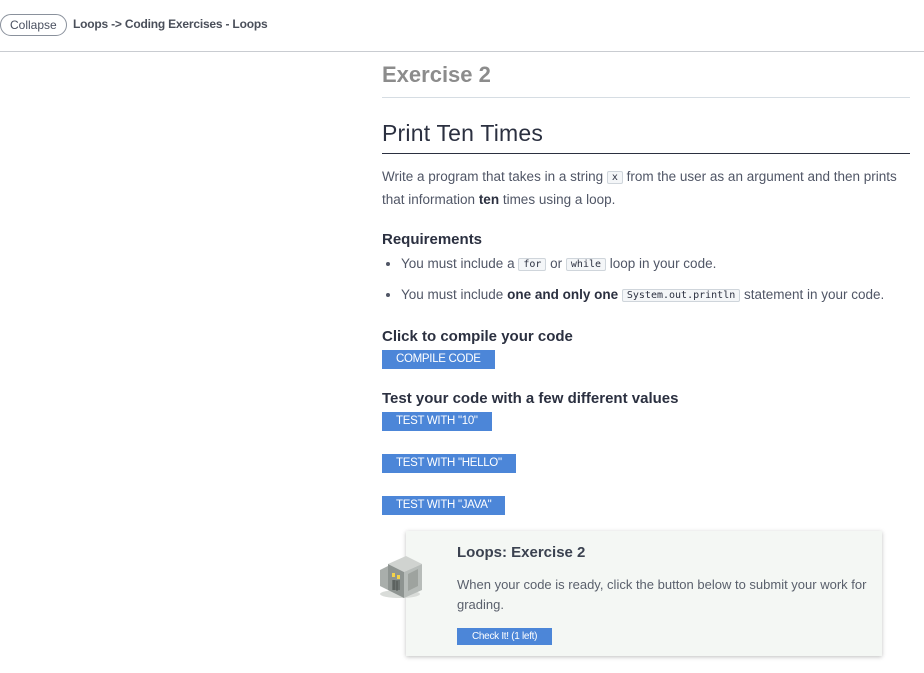 The width and height of the screenshot is (924, 673). What do you see at coordinates (563, 294) in the screenshot?
I see `requirement-bold: one and only one` at bounding box center [563, 294].